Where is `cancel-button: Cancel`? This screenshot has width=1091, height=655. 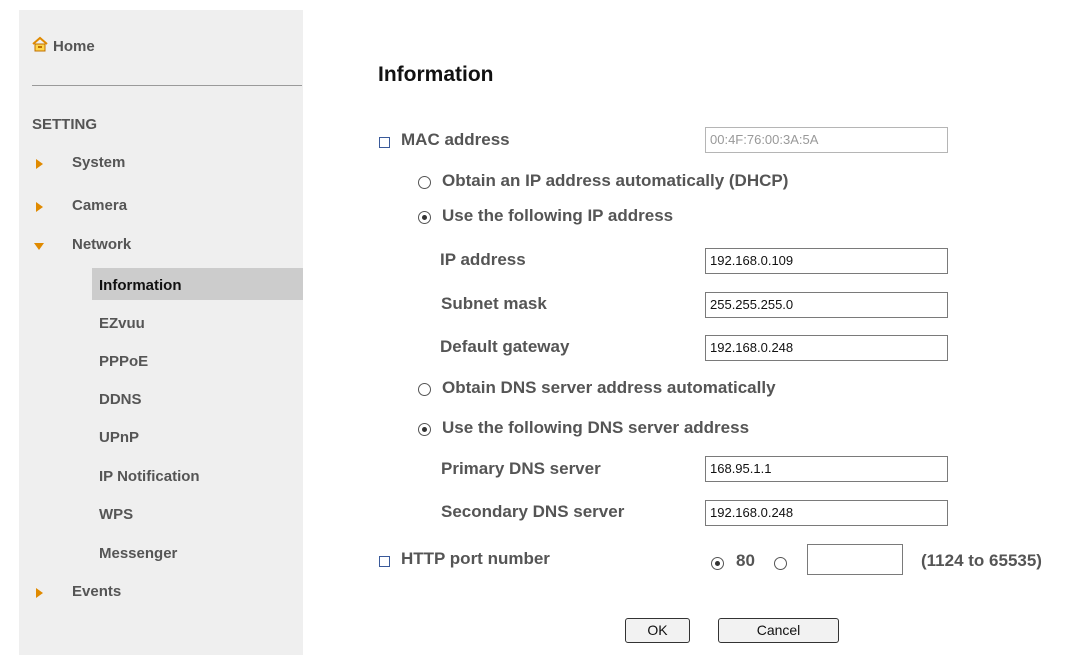
cancel-button: Cancel is located at coordinates (778, 630).